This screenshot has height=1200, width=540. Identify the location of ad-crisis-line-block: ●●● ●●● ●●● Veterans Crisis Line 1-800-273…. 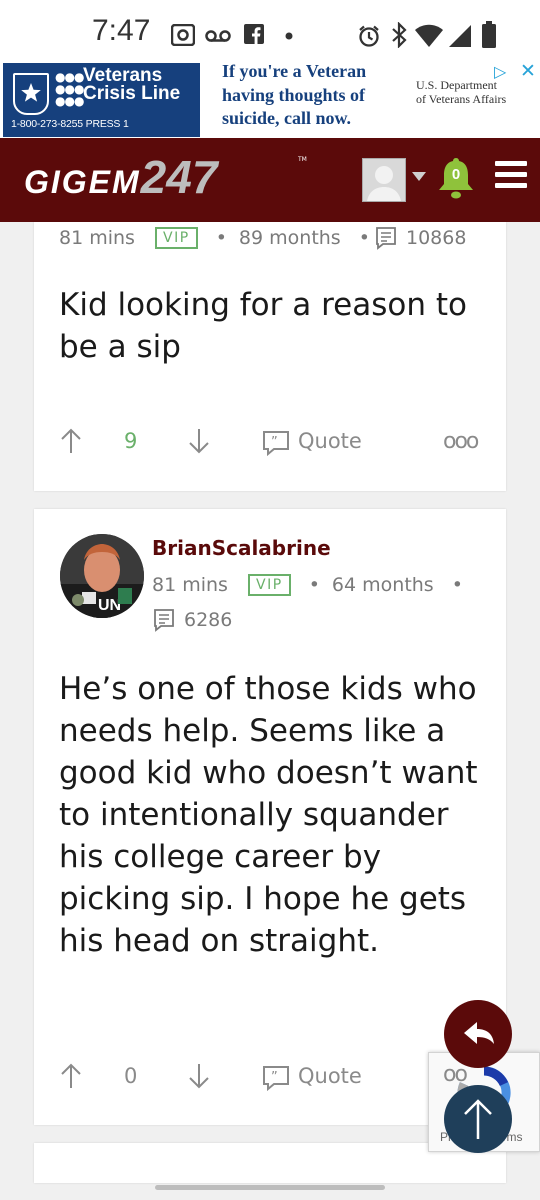
(101, 100).